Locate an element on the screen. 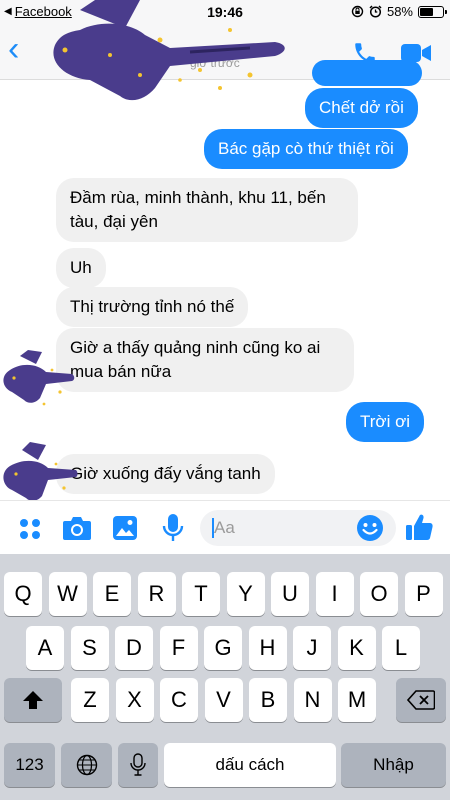 The width and height of the screenshot is (450, 800). key-m: M is located at coordinates (357, 700).